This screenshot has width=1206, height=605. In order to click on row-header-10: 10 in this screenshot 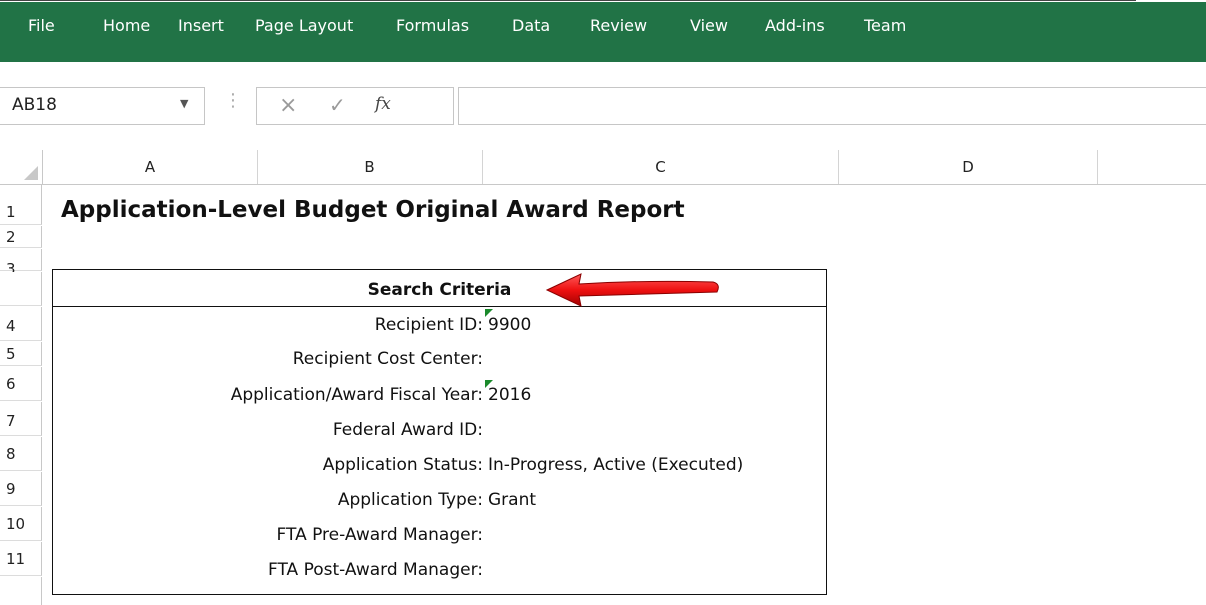, I will do `click(21, 524)`.